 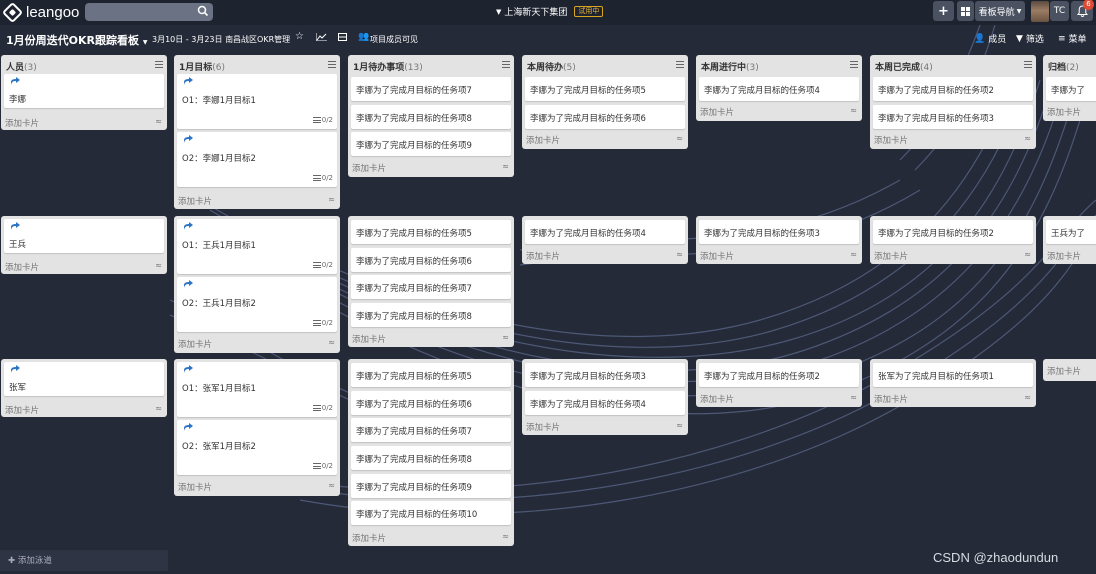 I want to click on board-title: 1月份周迭代OKR跟踪看板 ▼, so click(x=76, y=40).